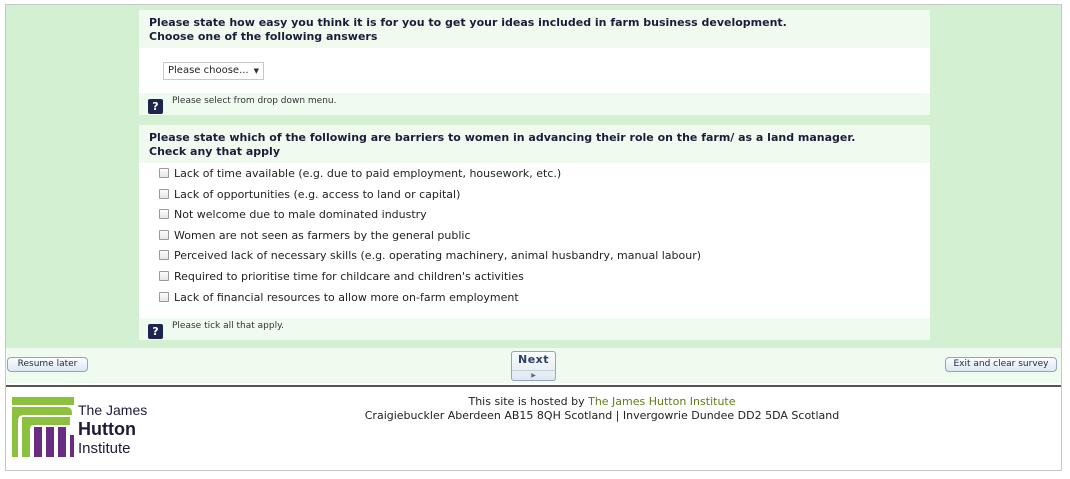  What do you see at coordinates (113, 410) in the screenshot?
I see `logo-line: The James` at bounding box center [113, 410].